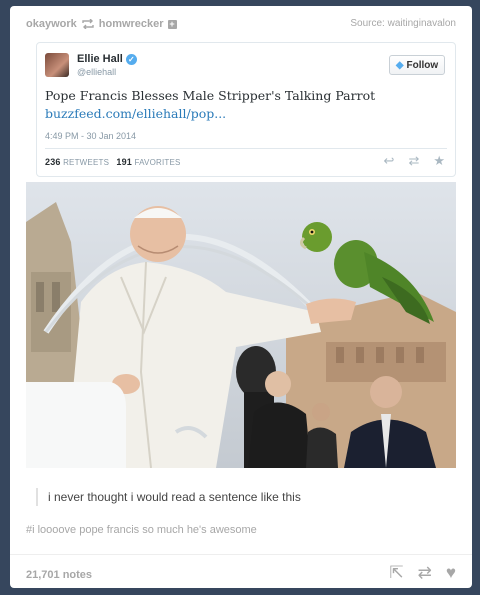 The image size is (480, 595). What do you see at coordinates (86, 162) in the screenshot?
I see `retweet-label: RETWEETS` at bounding box center [86, 162].